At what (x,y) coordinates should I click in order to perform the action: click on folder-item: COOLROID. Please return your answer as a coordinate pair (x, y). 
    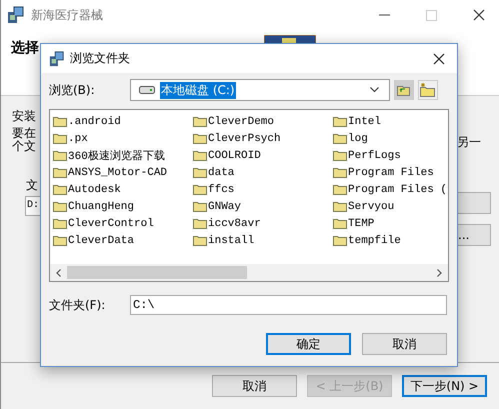
    Looking at the image, I should click on (263, 155).